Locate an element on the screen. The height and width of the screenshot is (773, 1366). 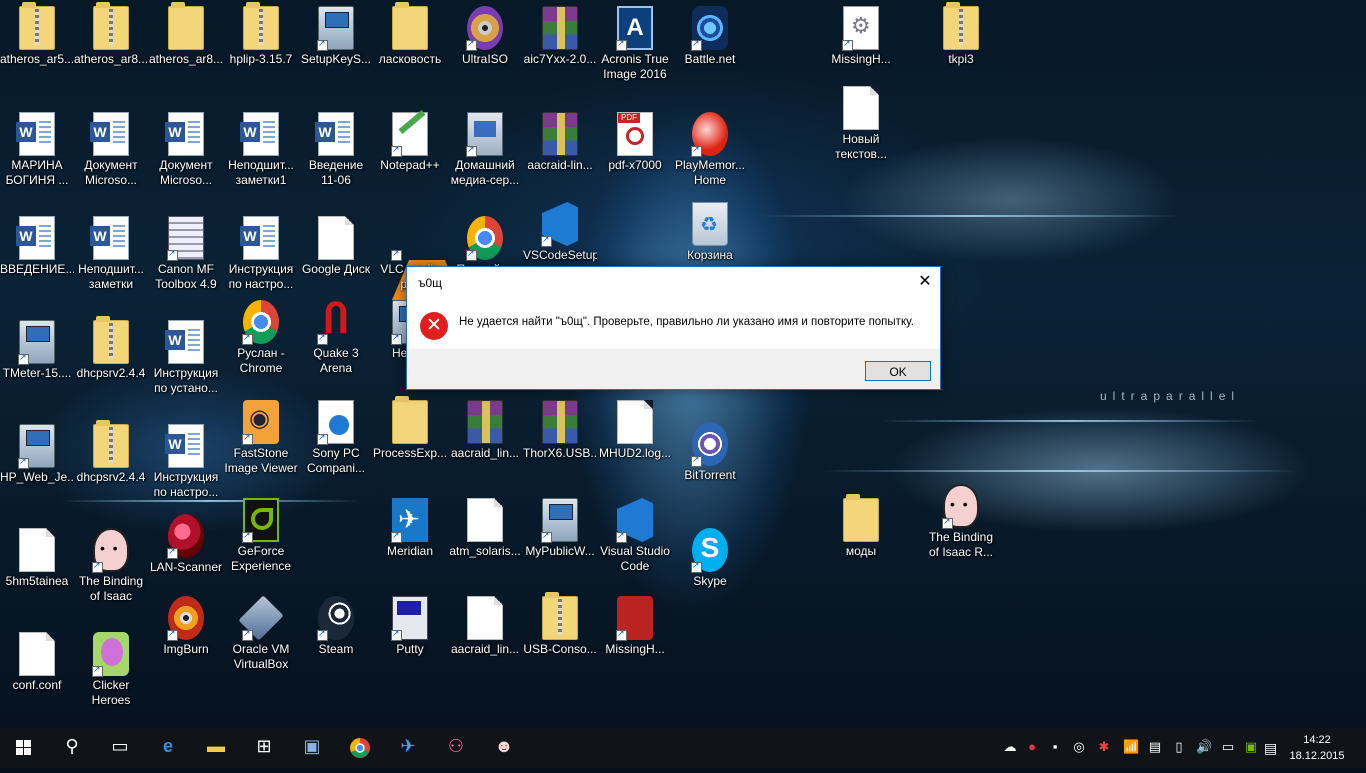
desktop-icon: 5hm5tainea is located at coordinates (37, 572).